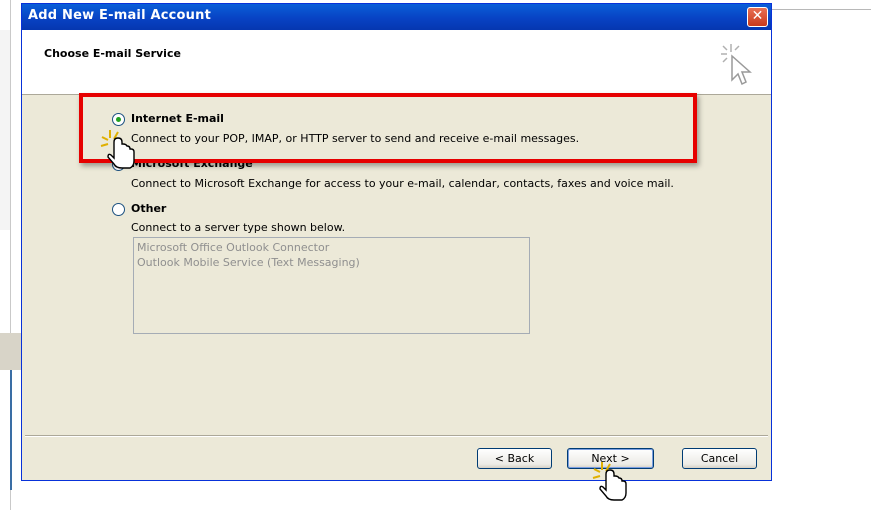 This screenshot has height=510, width=871. Describe the element at coordinates (118, 209) in the screenshot. I see `other-radio` at that location.